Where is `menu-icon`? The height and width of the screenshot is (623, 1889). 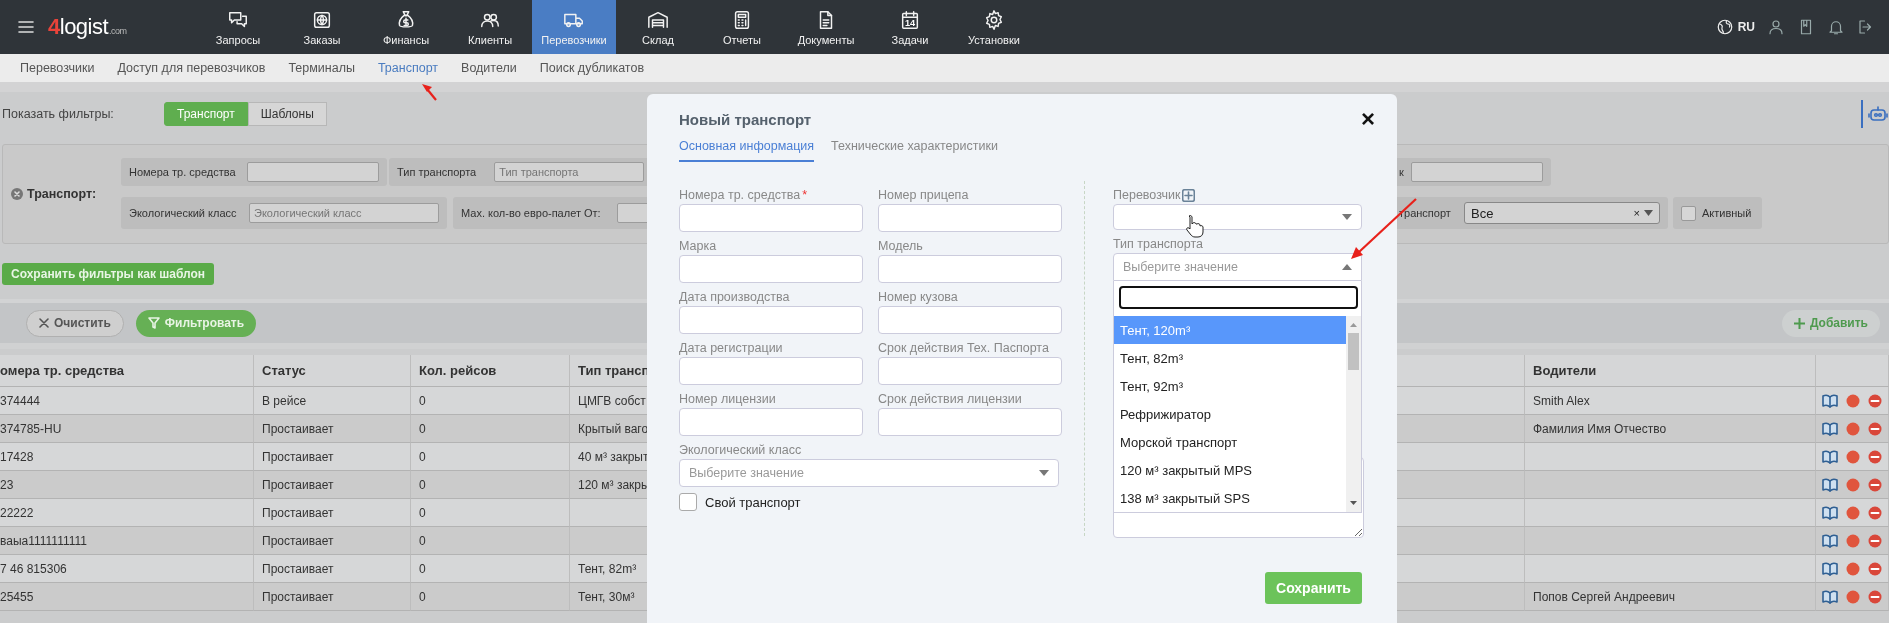
menu-icon is located at coordinates (26, 27).